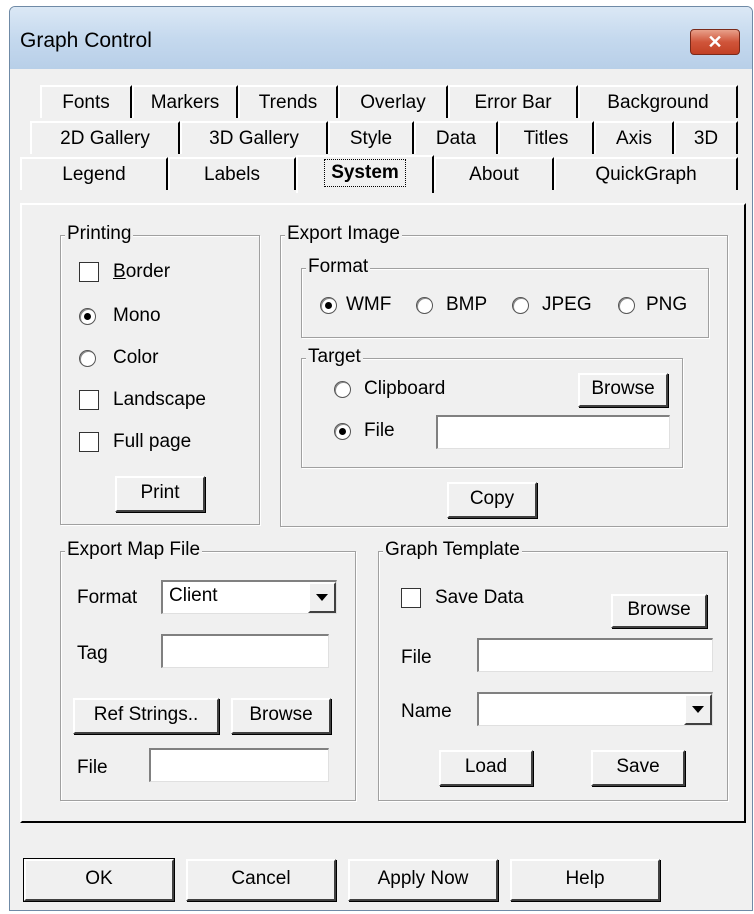 Image resolution: width=754 pixels, height=914 pixels. Describe the element at coordinates (99, 880) in the screenshot. I see `ok-button: OK` at that location.